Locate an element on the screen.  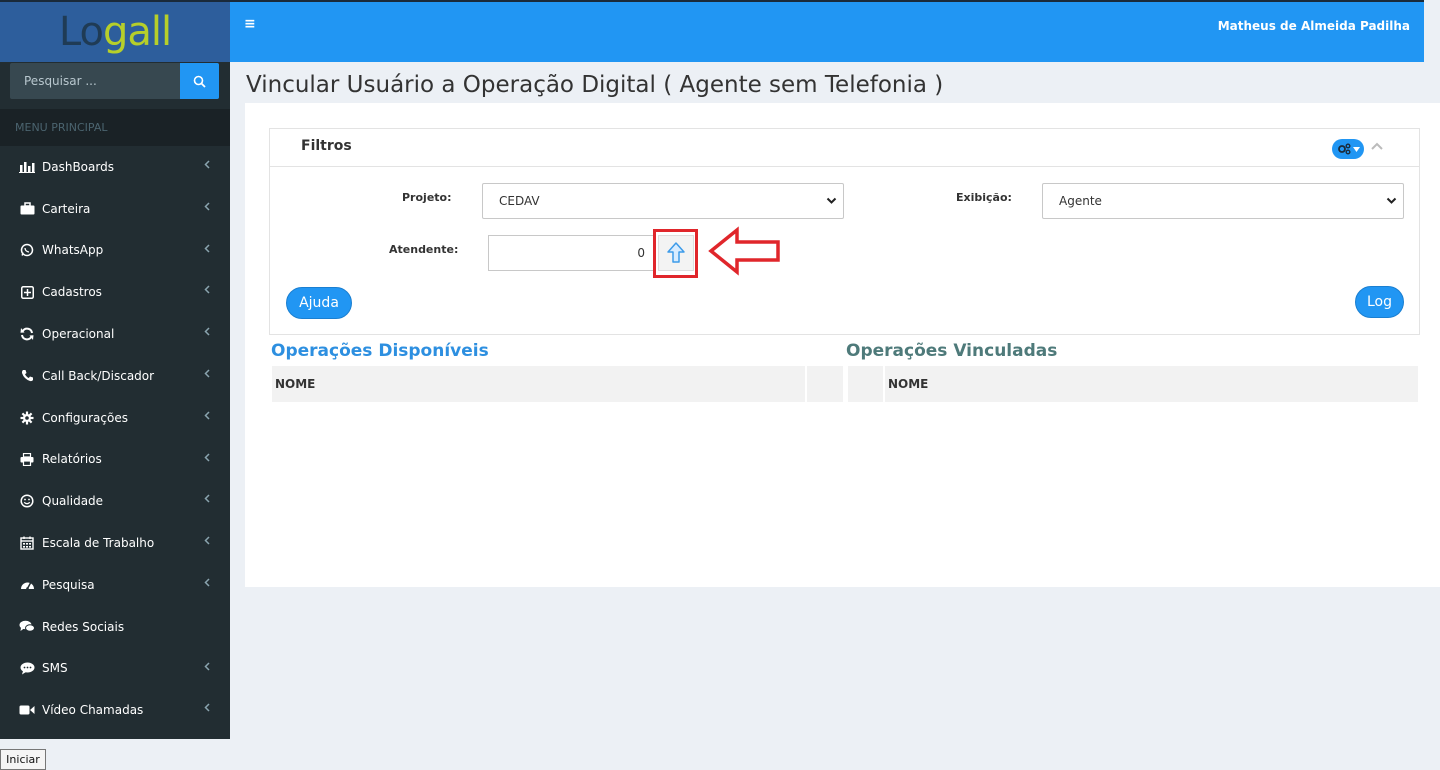
sidebar-item-escala-de-trabalho: Escala de Trabalho is located at coordinates (115, 543).